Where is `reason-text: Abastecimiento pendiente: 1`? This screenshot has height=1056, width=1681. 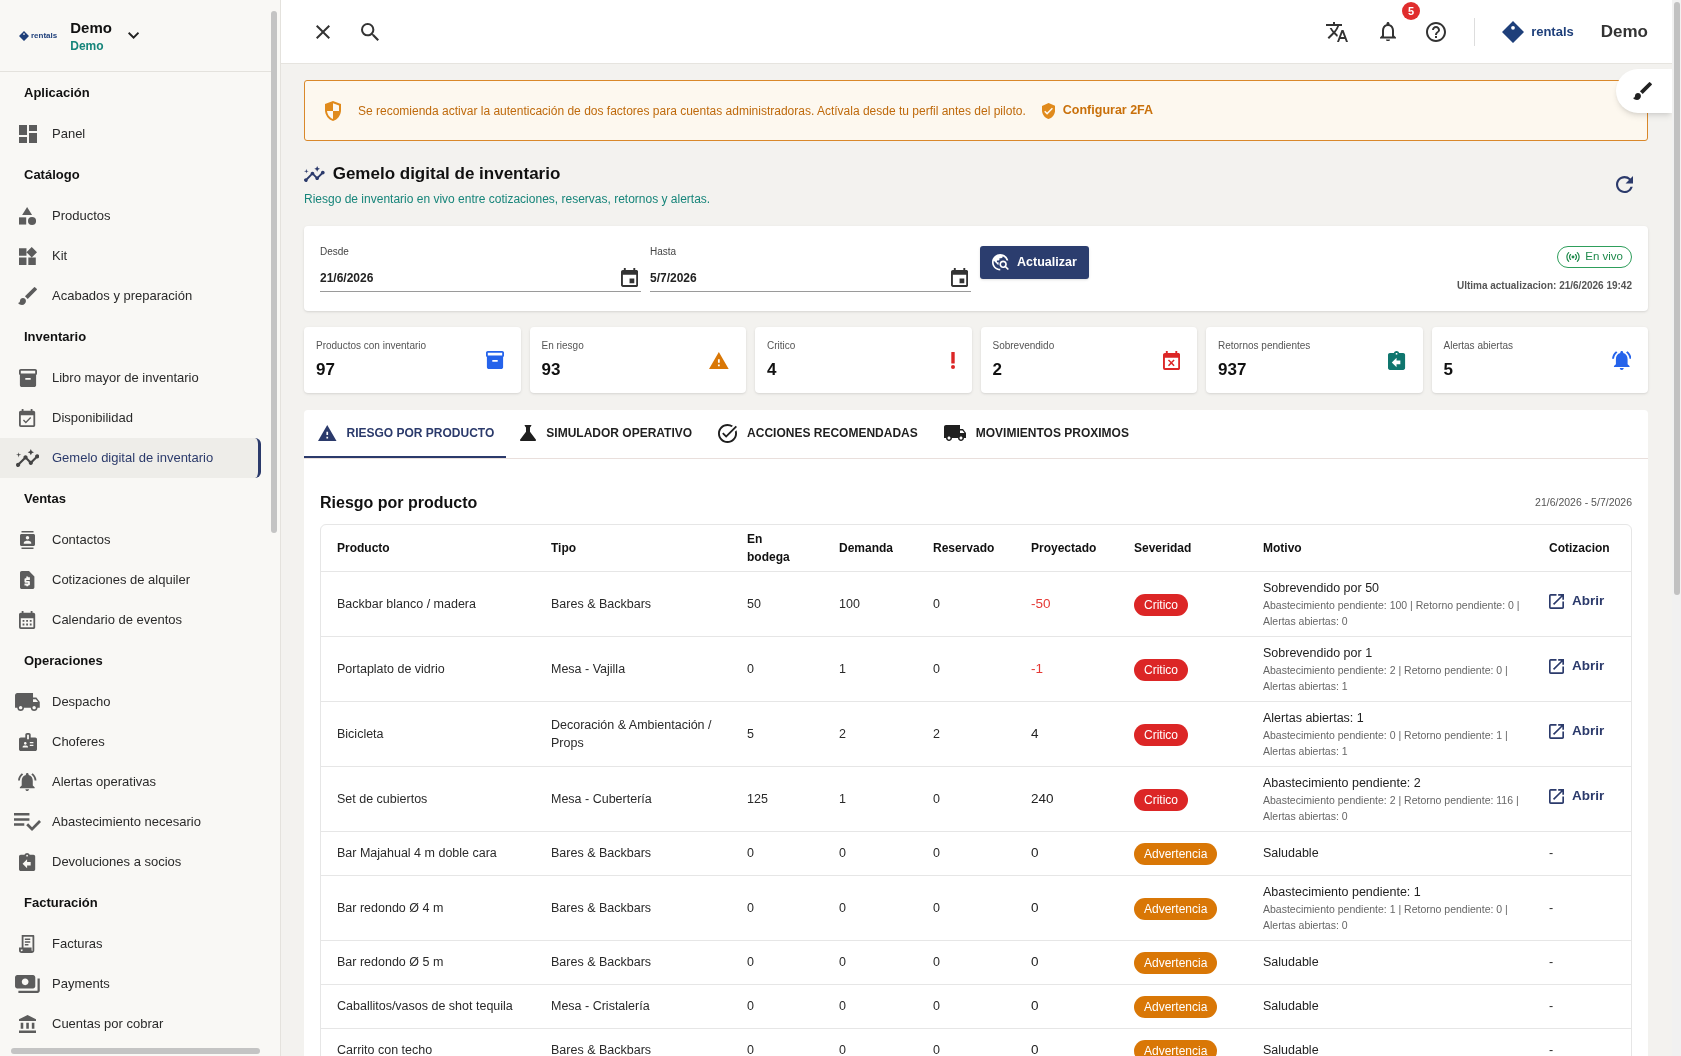
reason-text: Abastecimiento pendiente: 1 is located at coordinates (1342, 892).